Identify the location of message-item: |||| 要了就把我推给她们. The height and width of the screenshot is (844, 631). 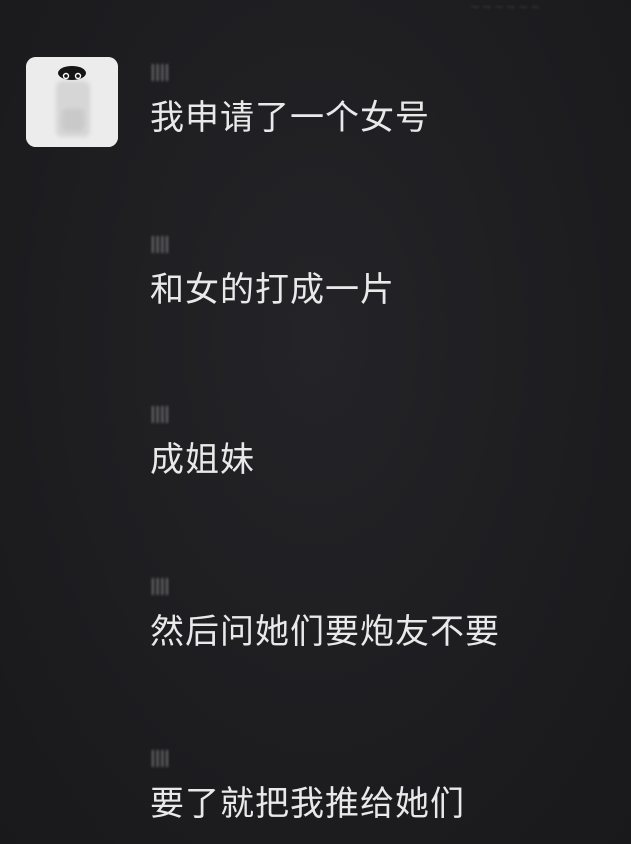
(380, 786).